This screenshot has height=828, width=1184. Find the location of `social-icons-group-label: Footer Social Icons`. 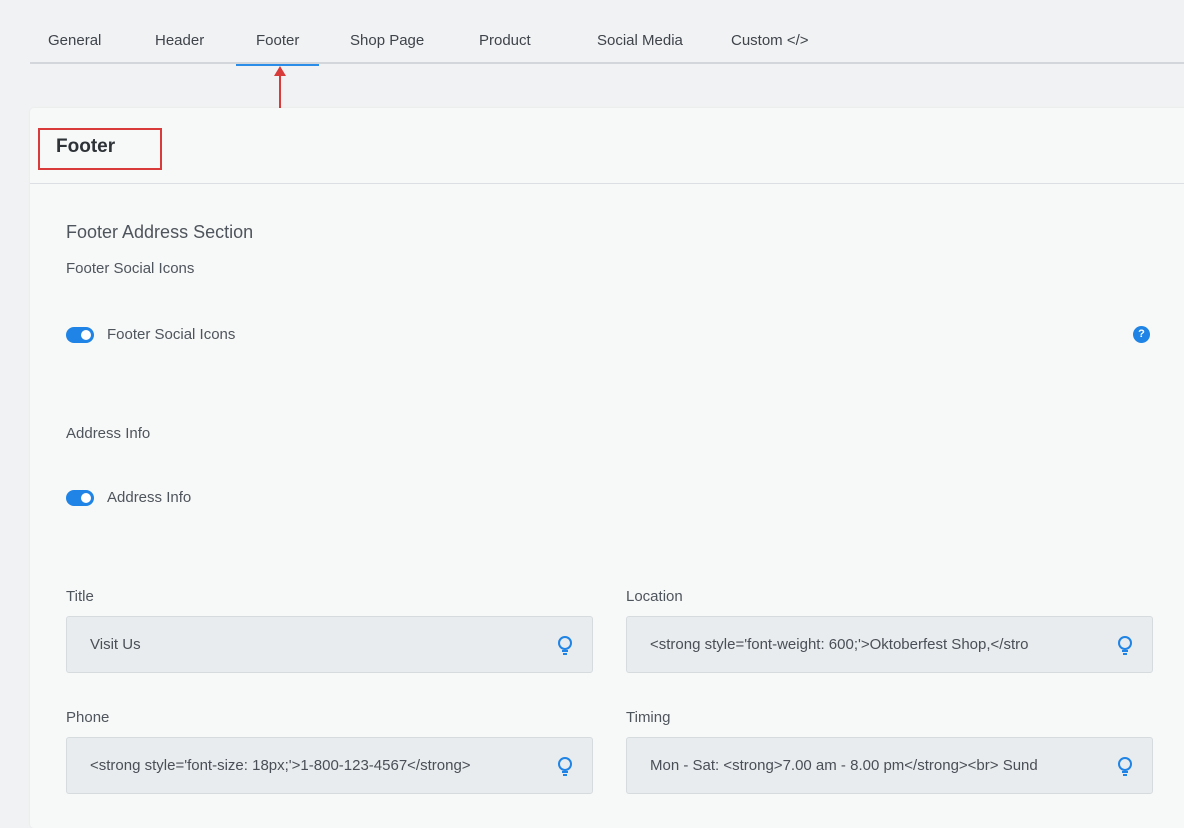

social-icons-group-label: Footer Social Icons is located at coordinates (130, 268).